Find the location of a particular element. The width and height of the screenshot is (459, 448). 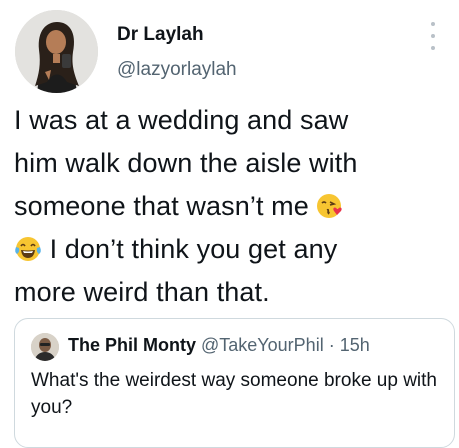

quoted-author-name: The Phil Monty is located at coordinates (132, 345).